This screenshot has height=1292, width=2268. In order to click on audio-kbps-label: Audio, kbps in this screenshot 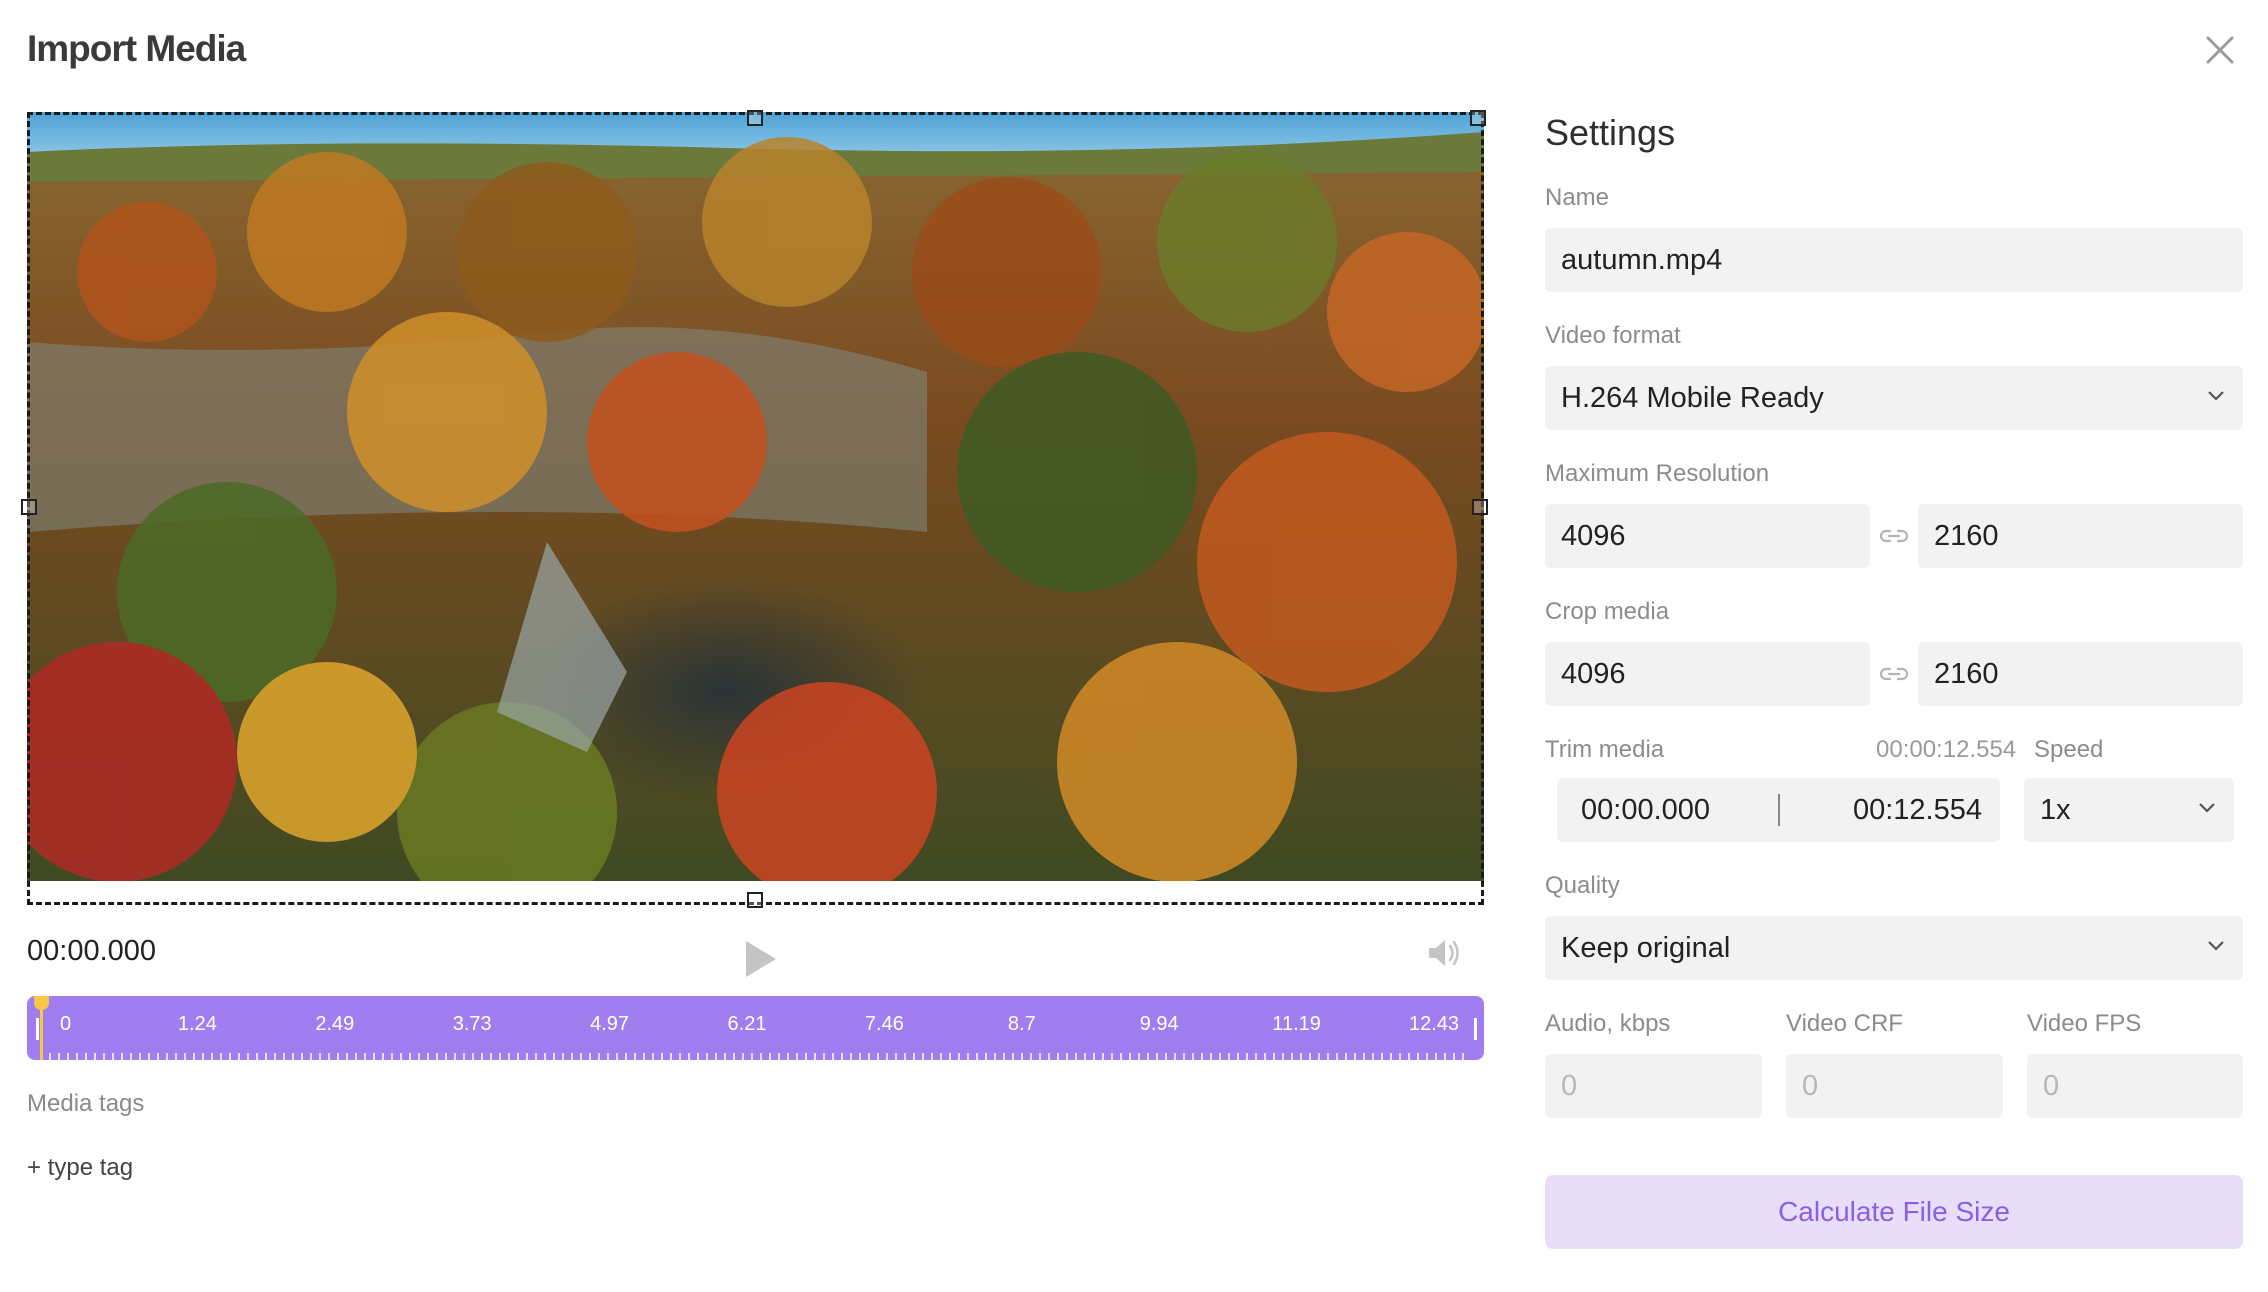, I will do `click(1608, 1023)`.